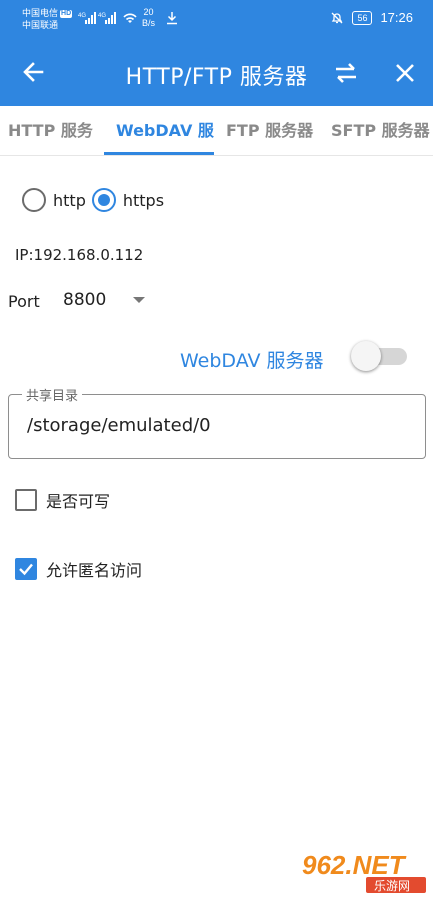 This screenshot has width=433, height=900. I want to click on tab-bar: HTTP 服务 WebDAV 服 FTP 服务器 SFTP 服务器, so click(216, 131).